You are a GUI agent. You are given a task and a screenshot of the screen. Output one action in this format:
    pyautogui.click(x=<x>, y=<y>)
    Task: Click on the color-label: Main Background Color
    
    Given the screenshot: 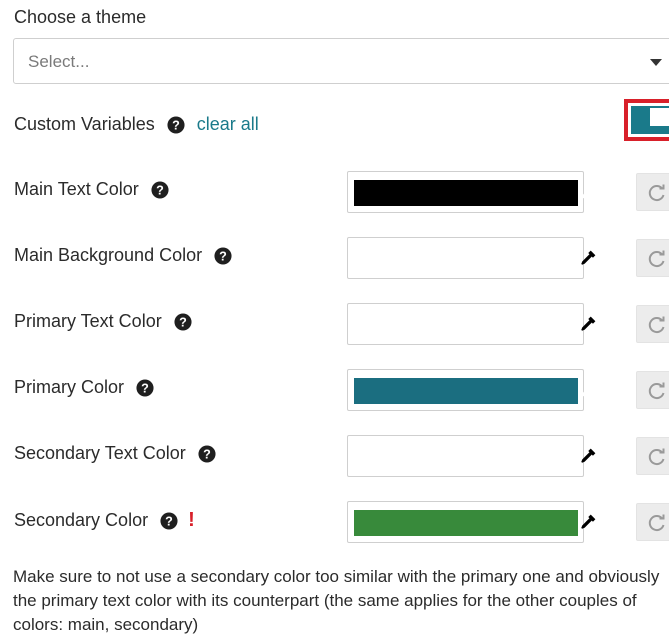 What is the action you would take?
    pyautogui.click(x=108, y=255)
    